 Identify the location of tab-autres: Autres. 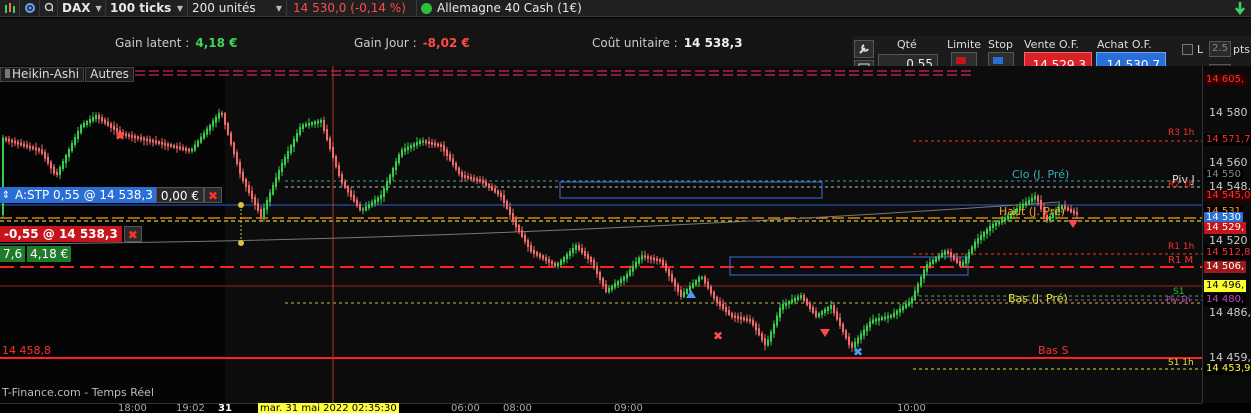
(109, 74).